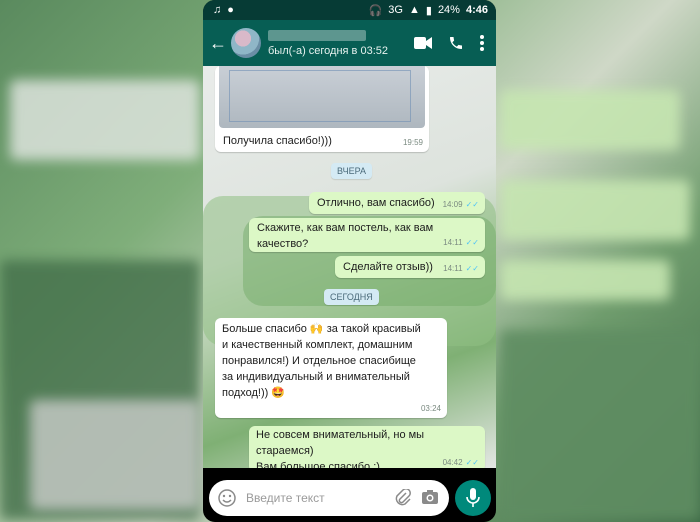 Image resolution: width=700 pixels, height=522 pixels. What do you see at coordinates (352, 171) in the screenshot?
I see `day-separator: ВЧЕРА` at bounding box center [352, 171].